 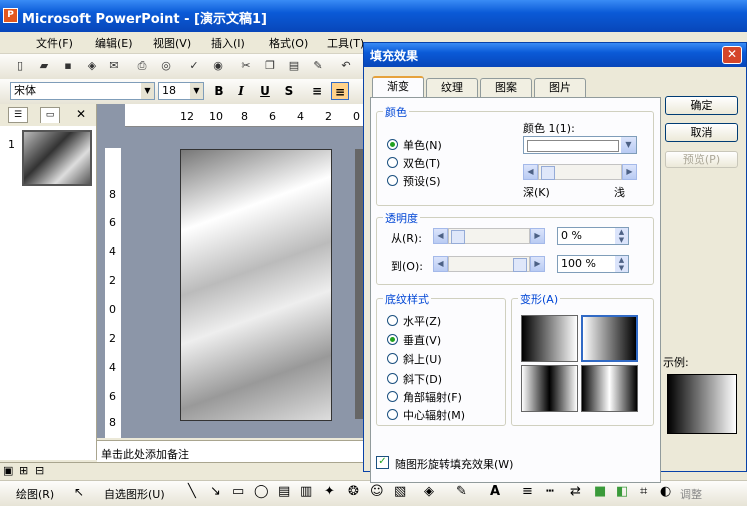 I want to click on radio-preset-label: 预设(S), so click(x=422, y=181).